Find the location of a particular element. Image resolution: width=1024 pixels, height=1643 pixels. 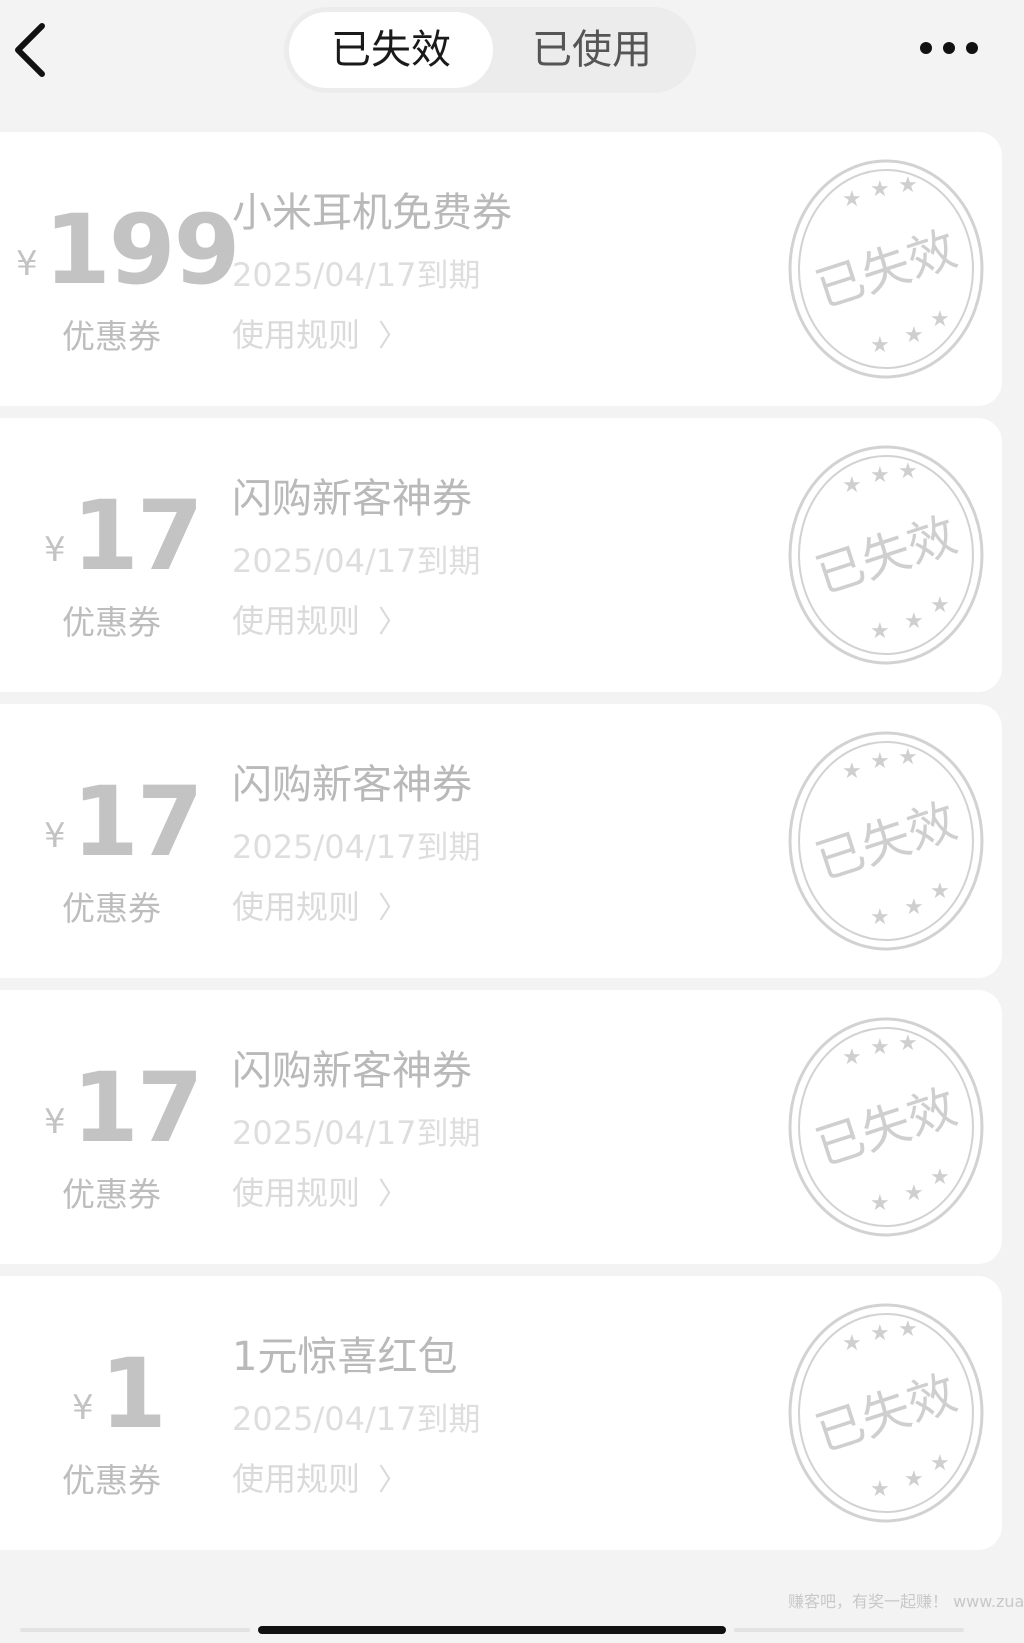

site-watermark: 赚客吧，有奖一起赚！ www.zuanke8.com is located at coordinates (906, 1601).